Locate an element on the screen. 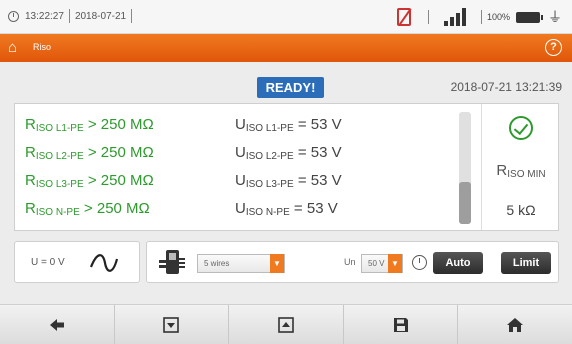  save-button is located at coordinates (401, 324).